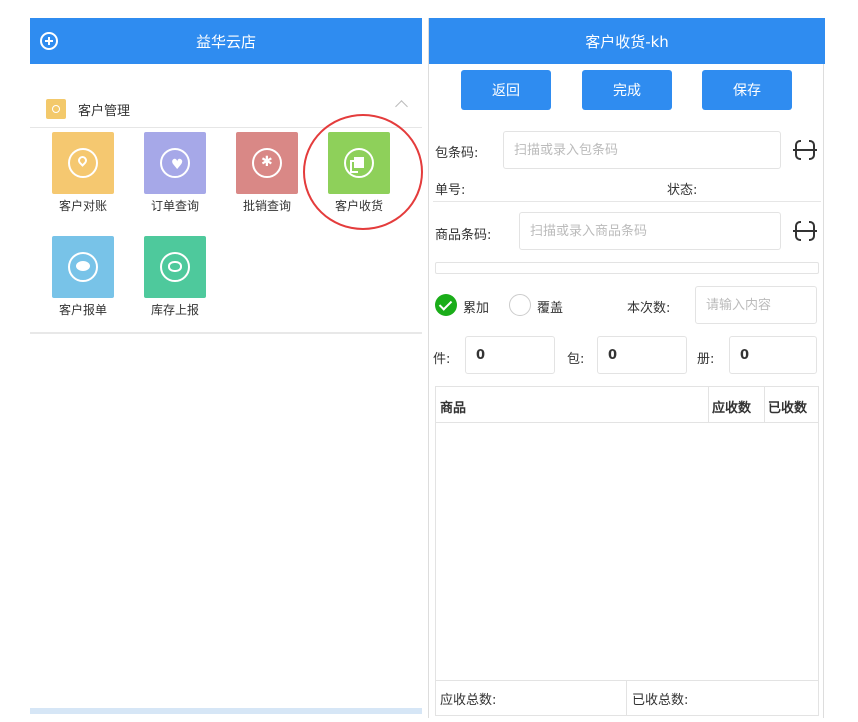  Describe the element at coordinates (747, 90) in the screenshot. I see `save-button: 保存` at that location.